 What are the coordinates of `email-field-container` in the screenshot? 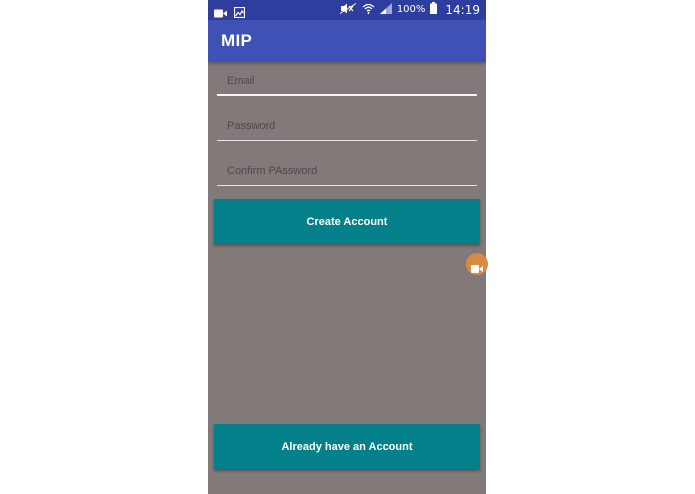 It's located at (347, 82).